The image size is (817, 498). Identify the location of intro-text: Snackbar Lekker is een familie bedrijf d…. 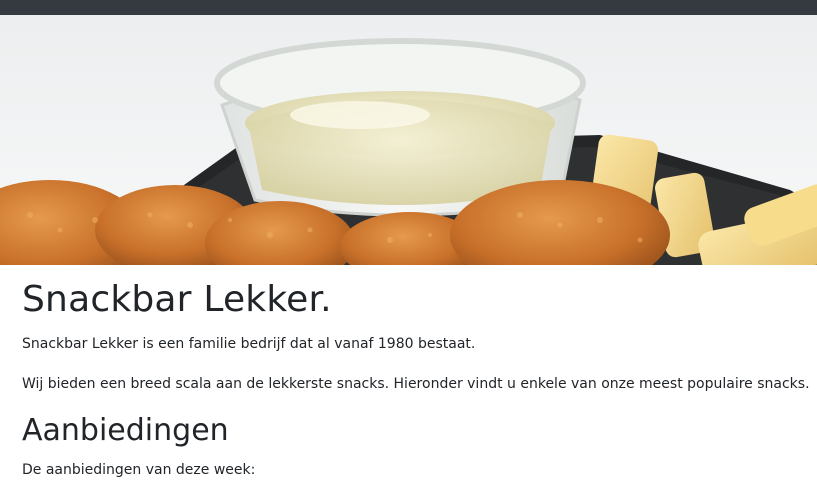
(249, 344).